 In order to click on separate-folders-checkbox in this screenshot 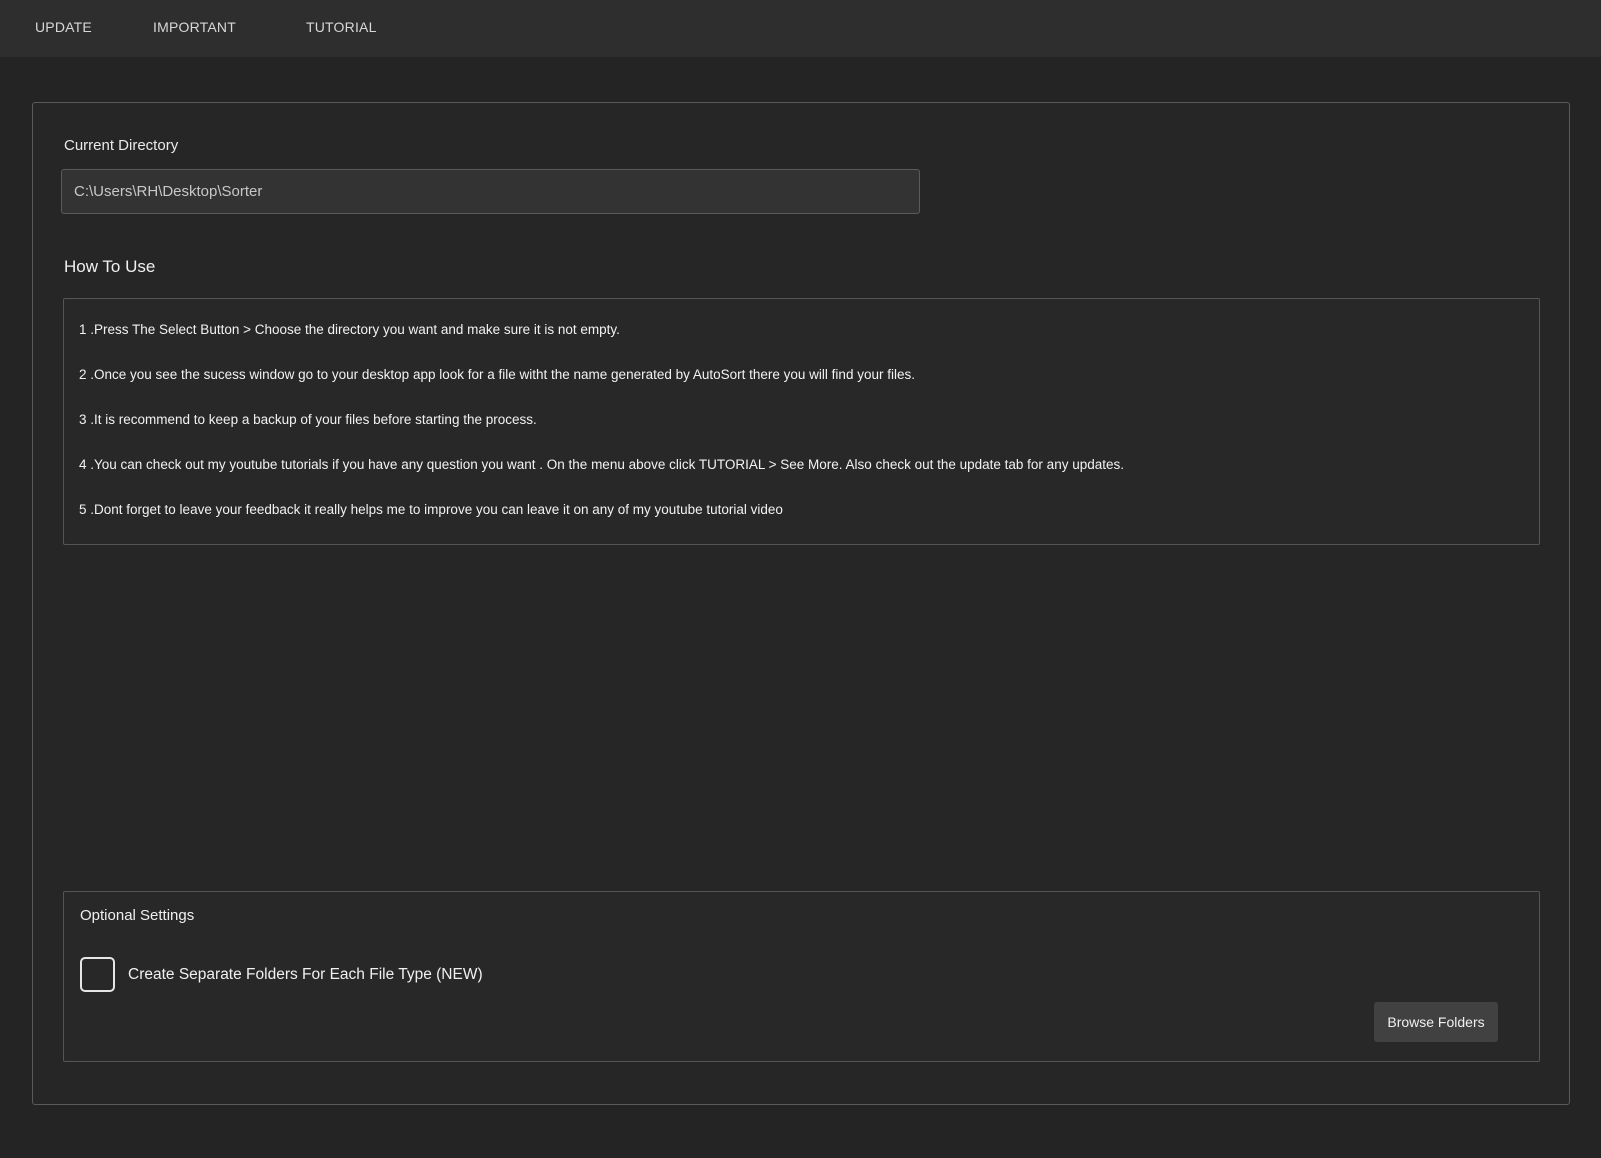, I will do `click(97, 974)`.